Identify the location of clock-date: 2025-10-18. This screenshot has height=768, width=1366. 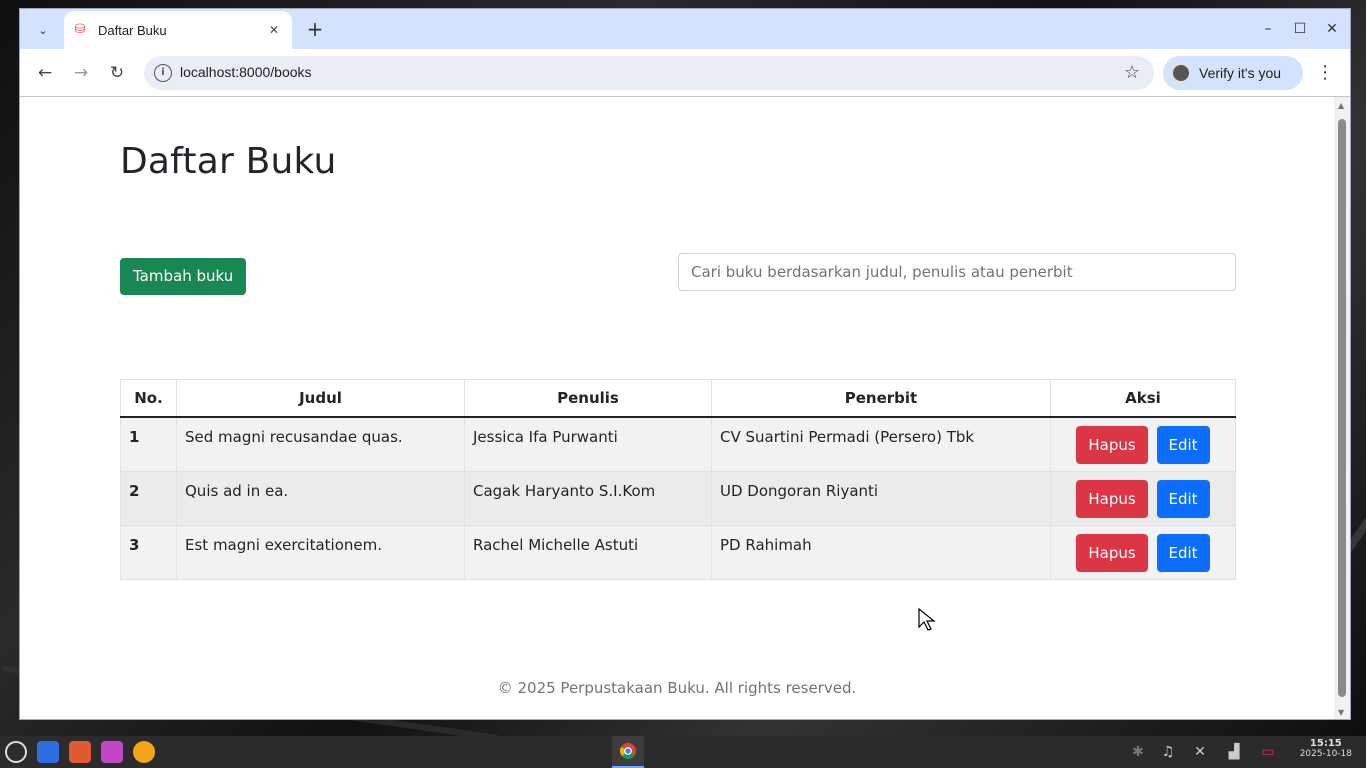
(1325, 754).